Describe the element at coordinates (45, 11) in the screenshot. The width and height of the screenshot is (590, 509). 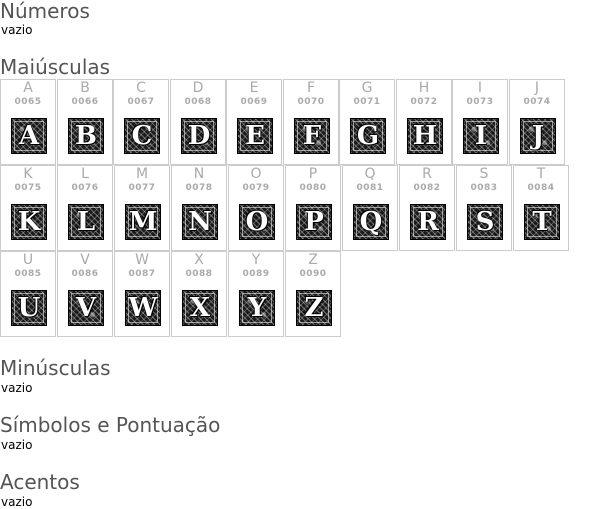
I see `heading-numeros: Números` at that location.